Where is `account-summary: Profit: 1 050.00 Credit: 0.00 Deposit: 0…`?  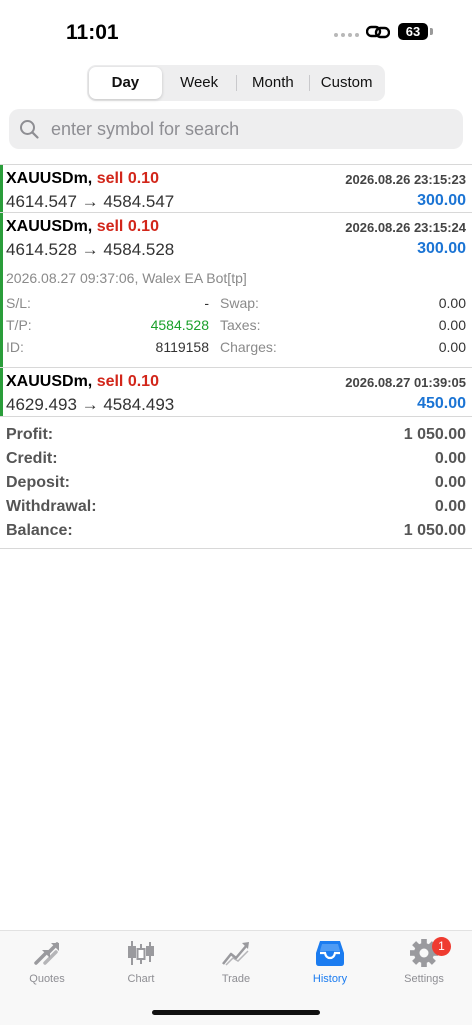
account-summary: Profit: 1 050.00 Credit: 0.00 Deposit: 0… is located at coordinates (236, 486).